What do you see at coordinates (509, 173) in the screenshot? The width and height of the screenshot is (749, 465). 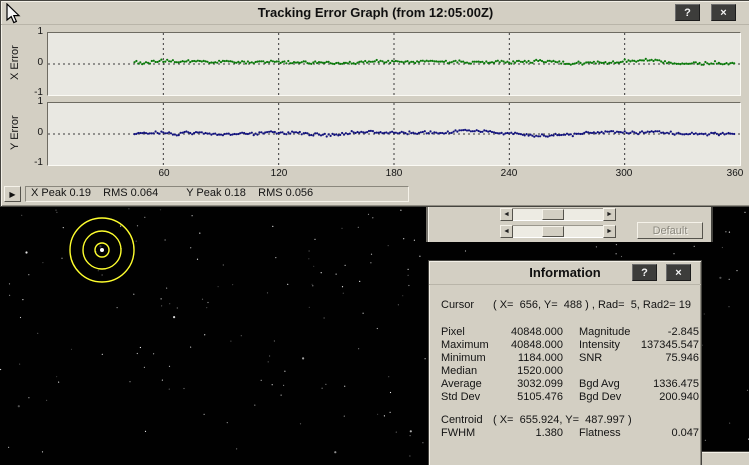 I see `xtick: 240` at bounding box center [509, 173].